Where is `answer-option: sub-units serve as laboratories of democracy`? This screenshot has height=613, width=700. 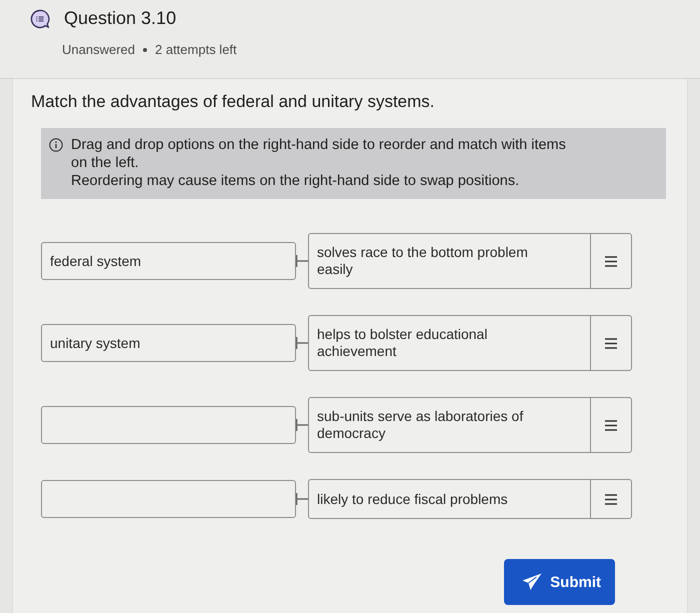 answer-option: sub-units serve as laboratories of democracy is located at coordinates (470, 425).